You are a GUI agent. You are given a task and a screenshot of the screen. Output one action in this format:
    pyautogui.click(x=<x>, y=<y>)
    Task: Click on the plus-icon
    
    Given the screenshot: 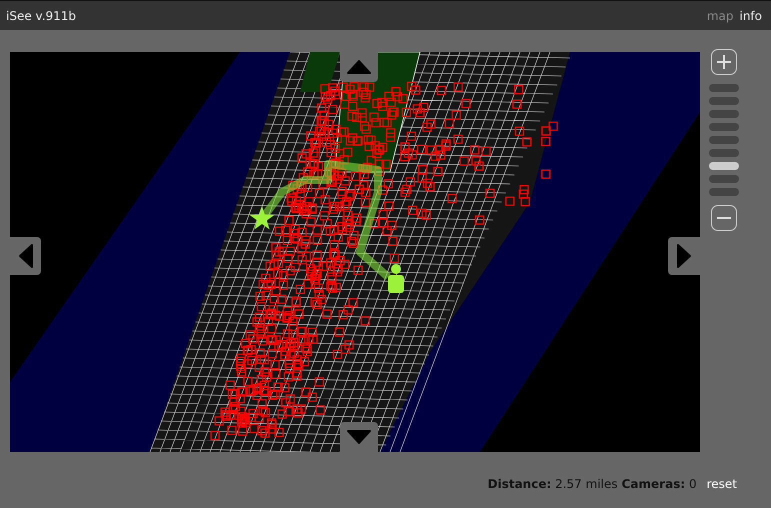 What is the action you would take?
    pyautogui.click(x=724, y=62)
    